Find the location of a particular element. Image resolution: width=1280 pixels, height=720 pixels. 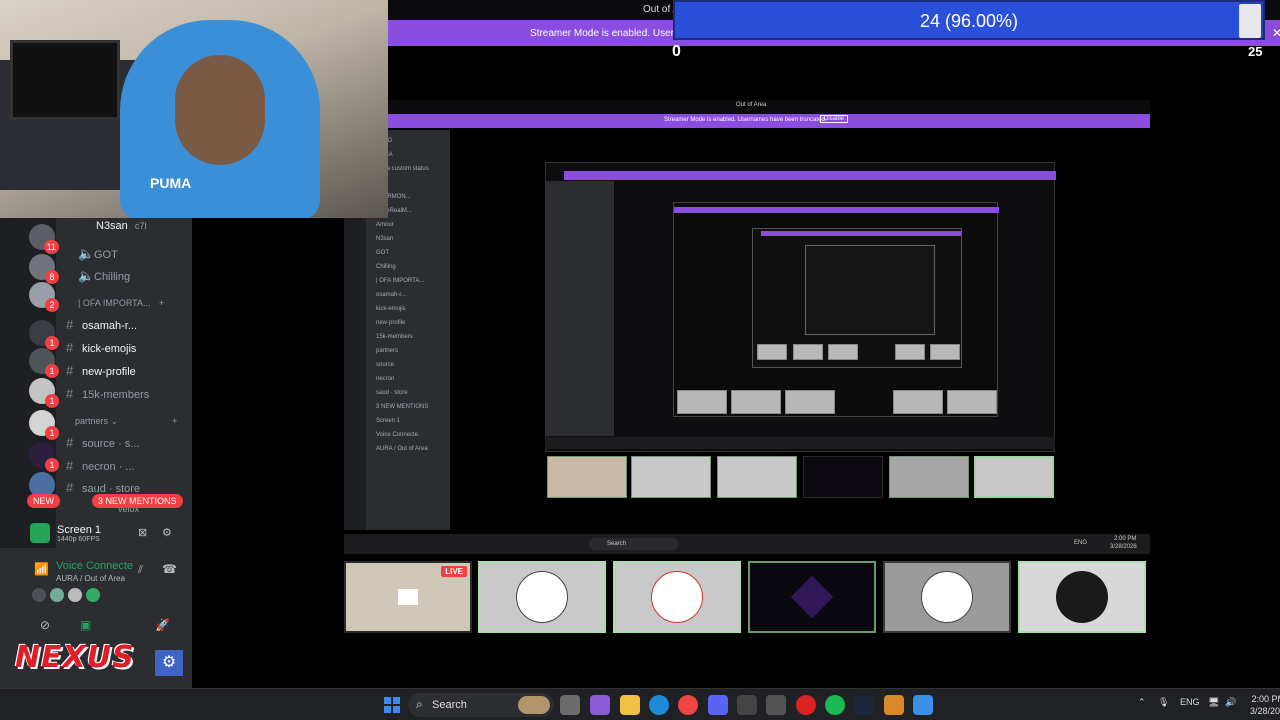

stream-tile-king is located at coordinates (947, 597).